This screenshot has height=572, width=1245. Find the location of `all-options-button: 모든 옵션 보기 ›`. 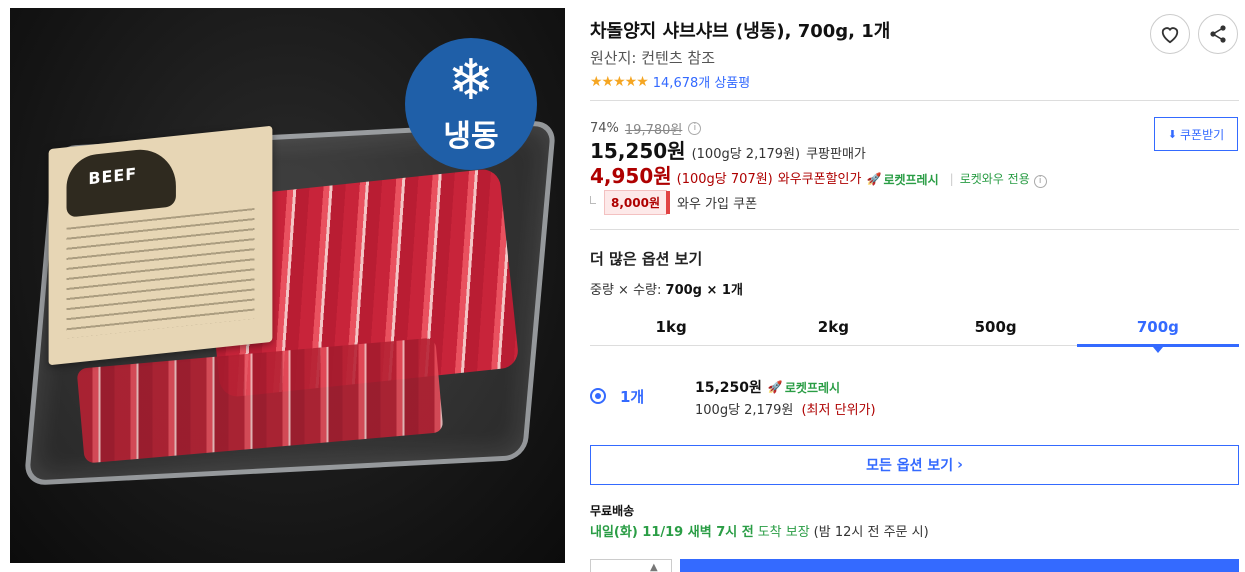

all-options-button: 모든 옵션 보기 › is located at coordinates (914, 465).